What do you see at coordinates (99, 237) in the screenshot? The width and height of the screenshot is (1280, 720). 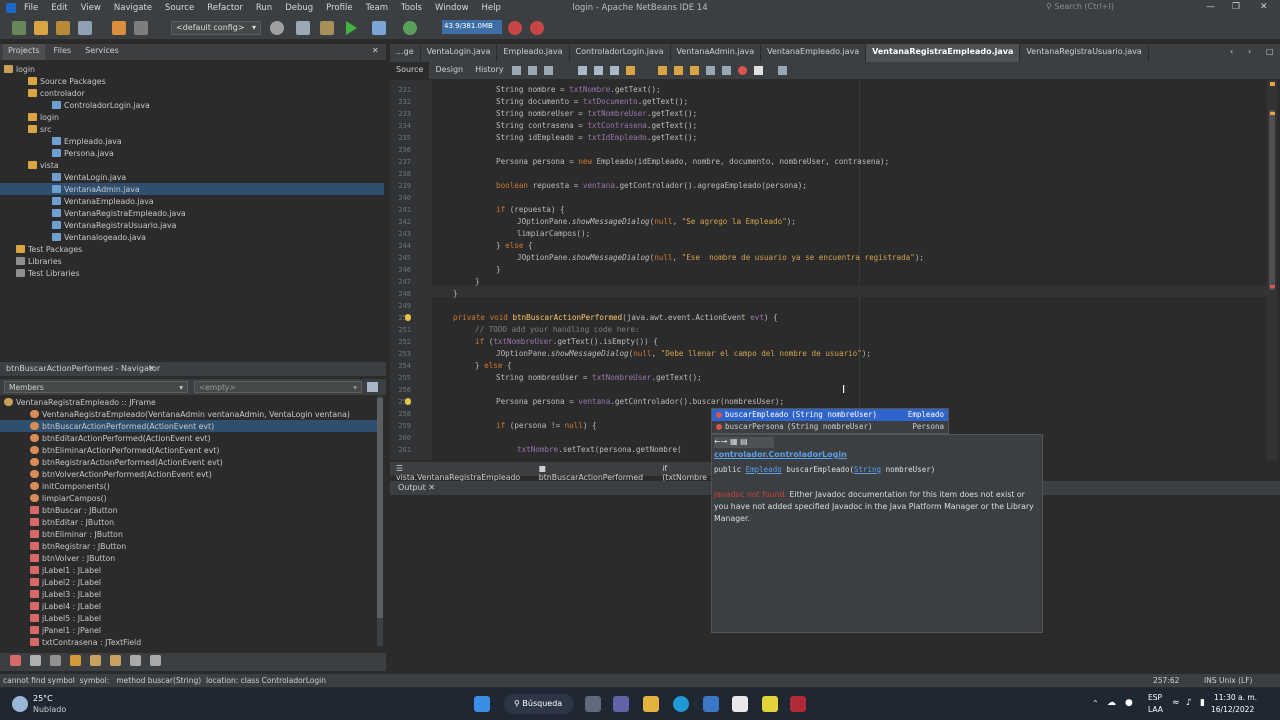 I see `tree-item: Ventanalogeado.java` at bounding box center [99, 237].